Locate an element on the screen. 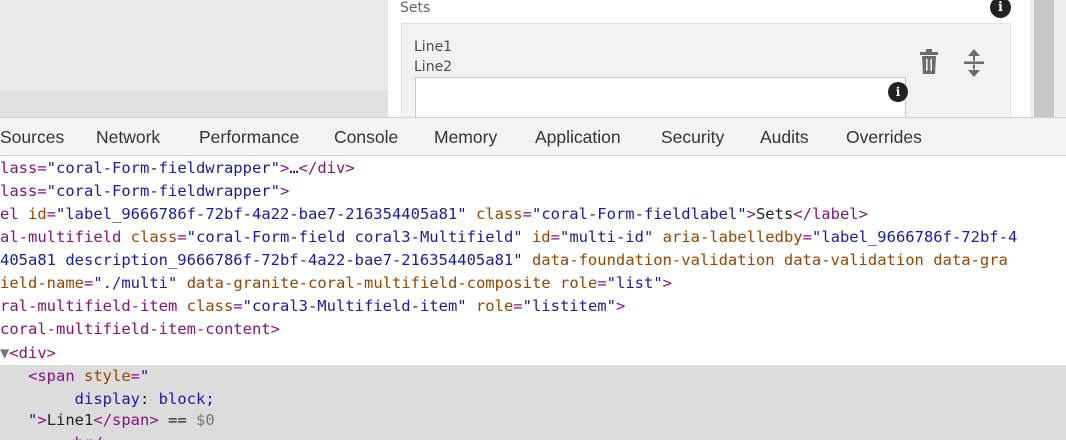 This screenshot has width=1066, height=440. code-token: coral-multifield-item-content> is located at coordinates (140, 329).